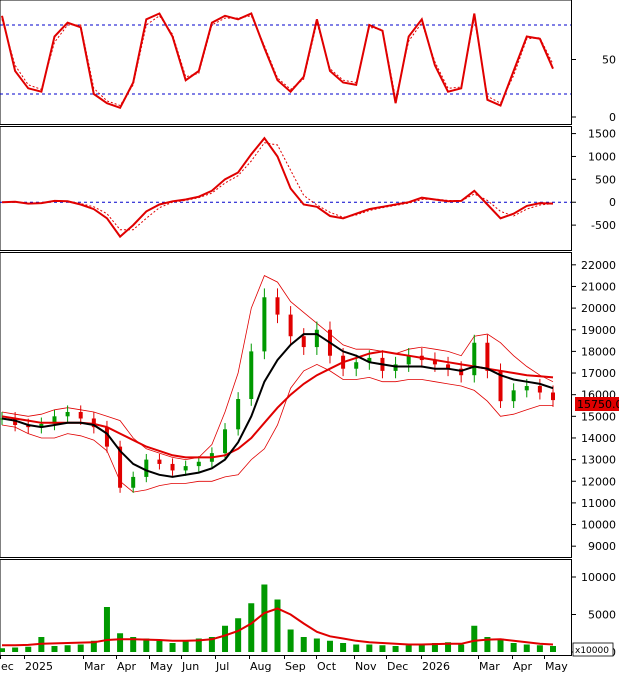  I want to click on price-tick-label: 17000, so click(598, 373).